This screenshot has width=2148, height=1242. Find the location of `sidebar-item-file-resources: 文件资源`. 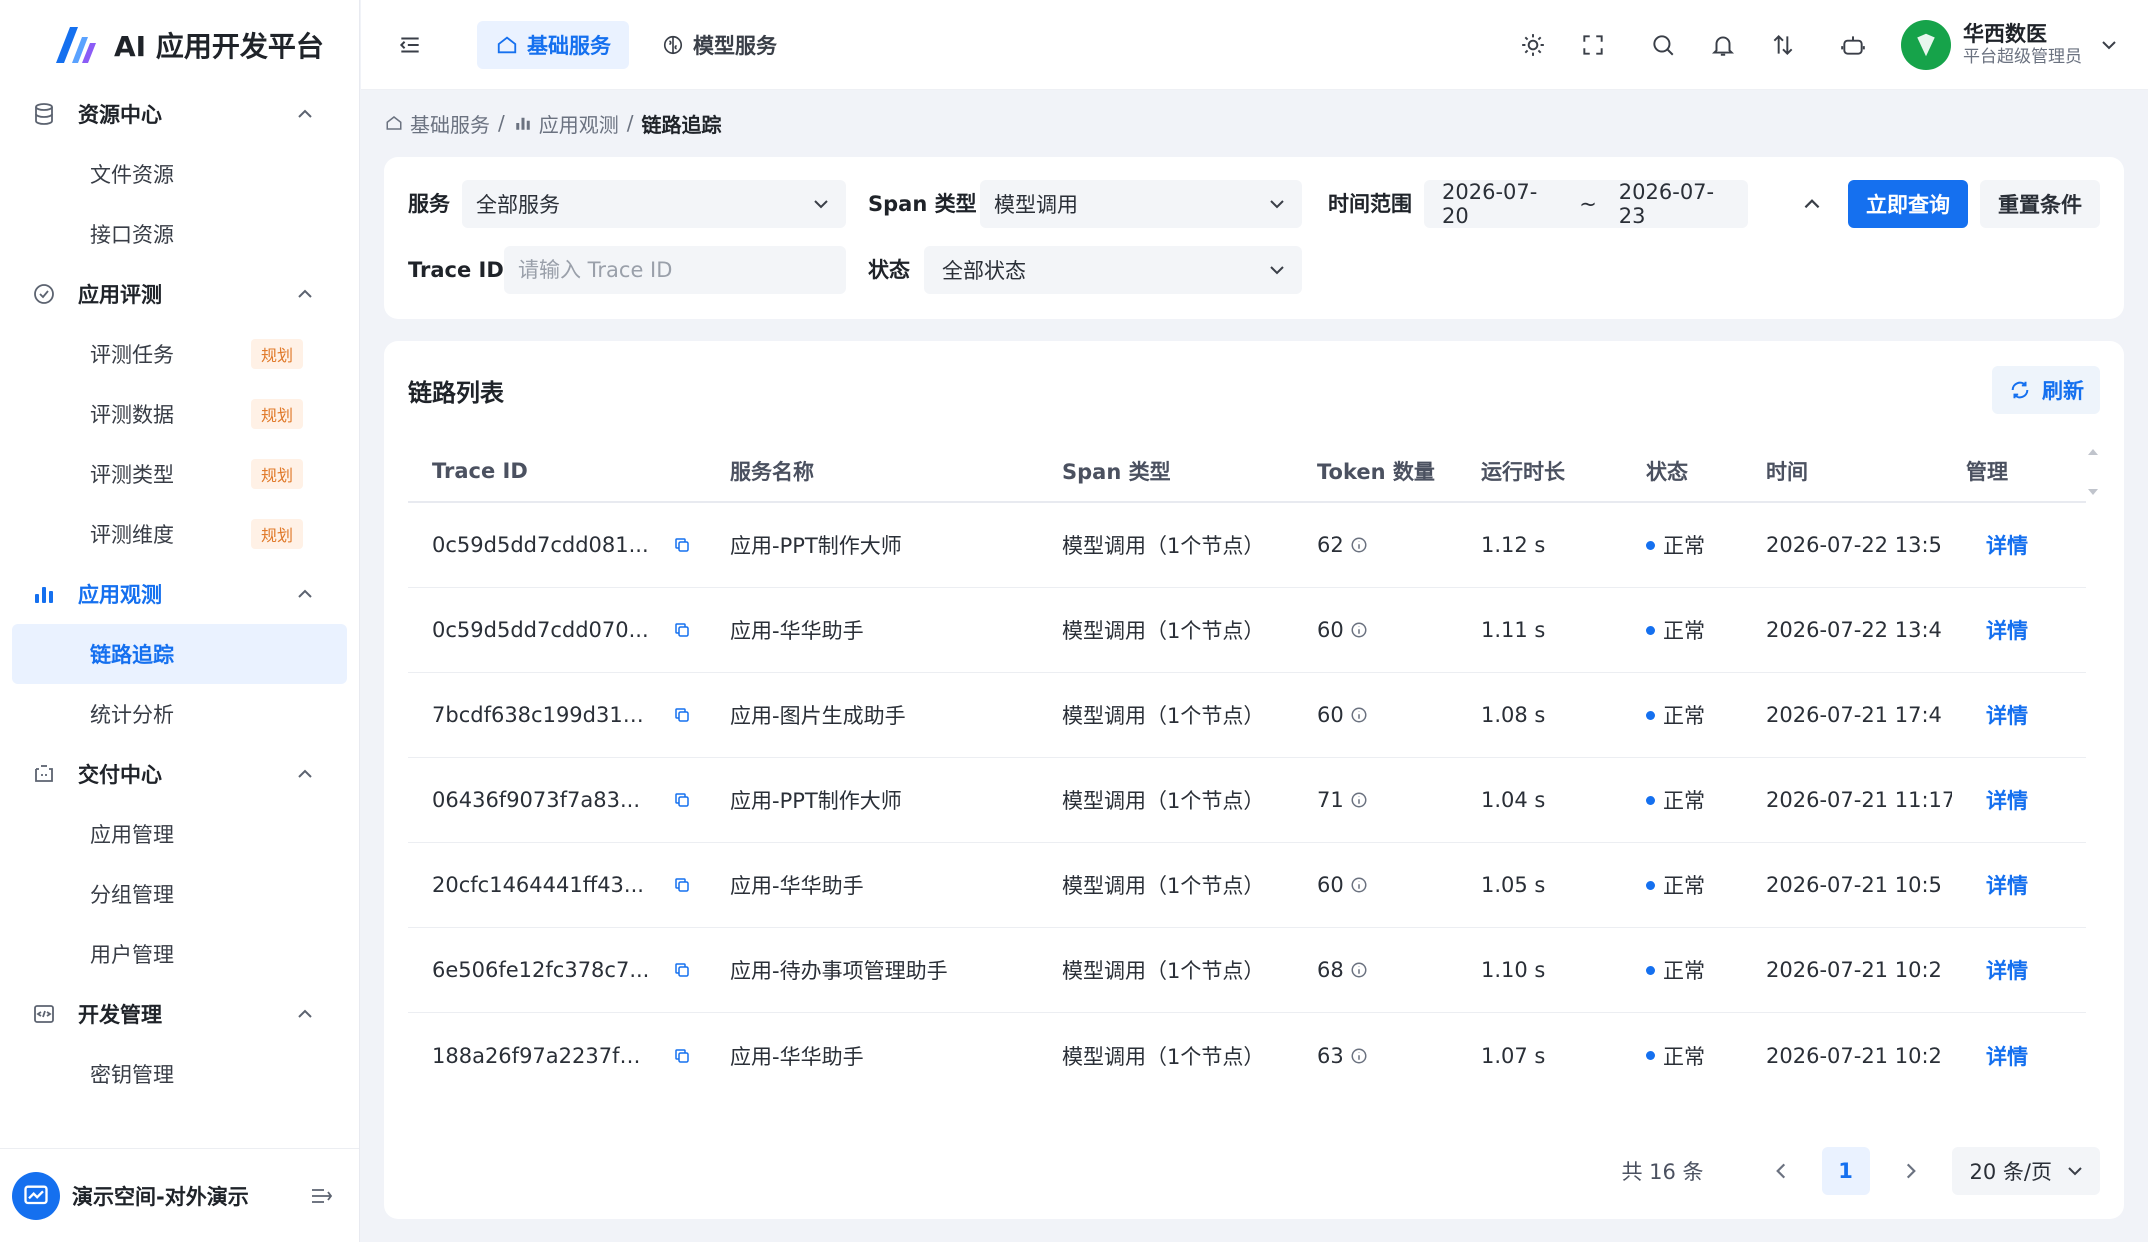

sidebar-item-file-resources: 文件资源 is located at coordinates (179, 174).